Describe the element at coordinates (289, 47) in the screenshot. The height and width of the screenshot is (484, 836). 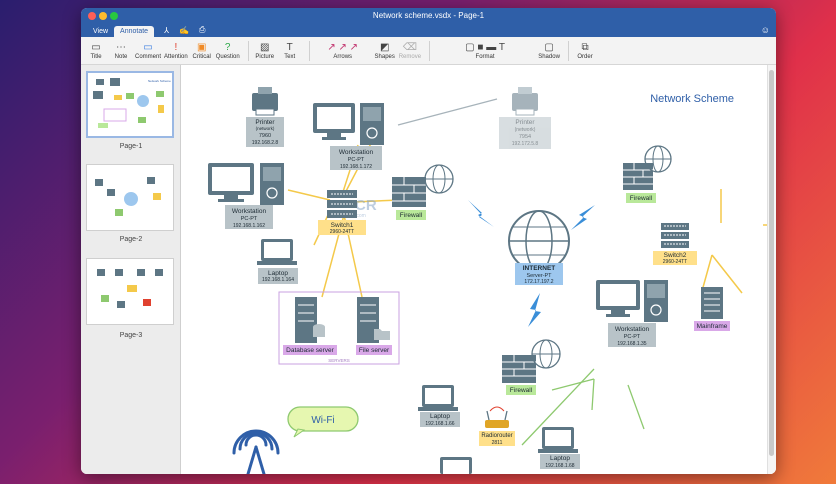
I see `text-icon: T` at that location.